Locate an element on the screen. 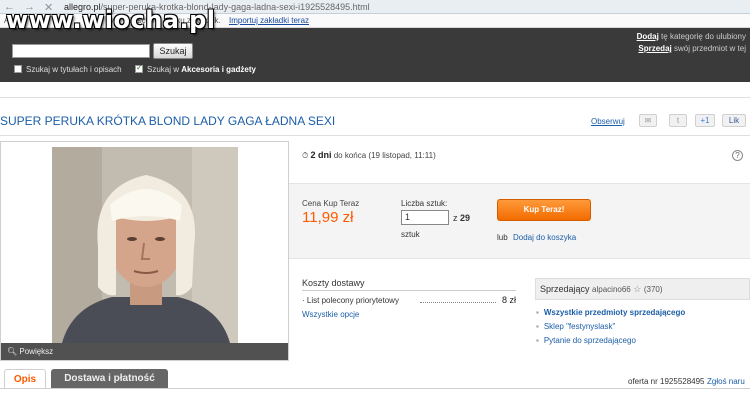 This screenshot has width=750, height=395. all-shipping-options-link: Wszystkie opcje is located at coordinates (330, 314).